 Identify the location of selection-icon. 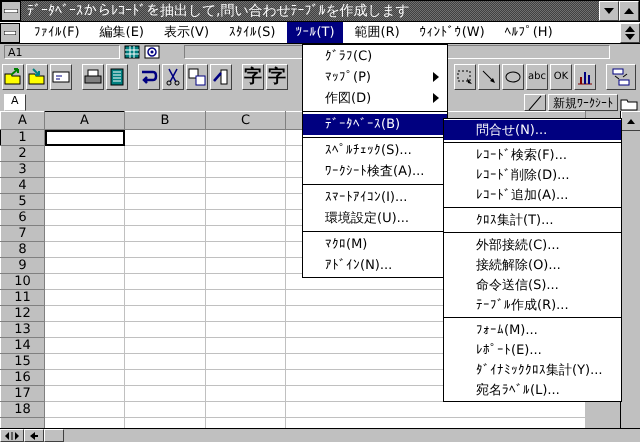
(465, 77).